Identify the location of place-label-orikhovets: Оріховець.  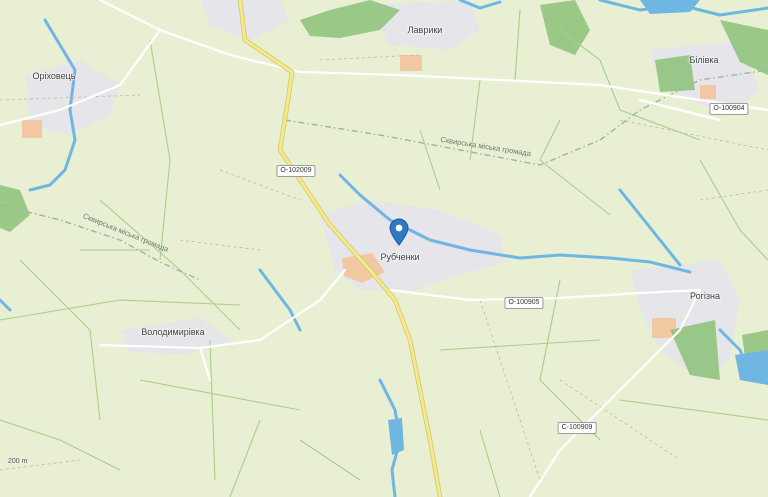
(54, 76).